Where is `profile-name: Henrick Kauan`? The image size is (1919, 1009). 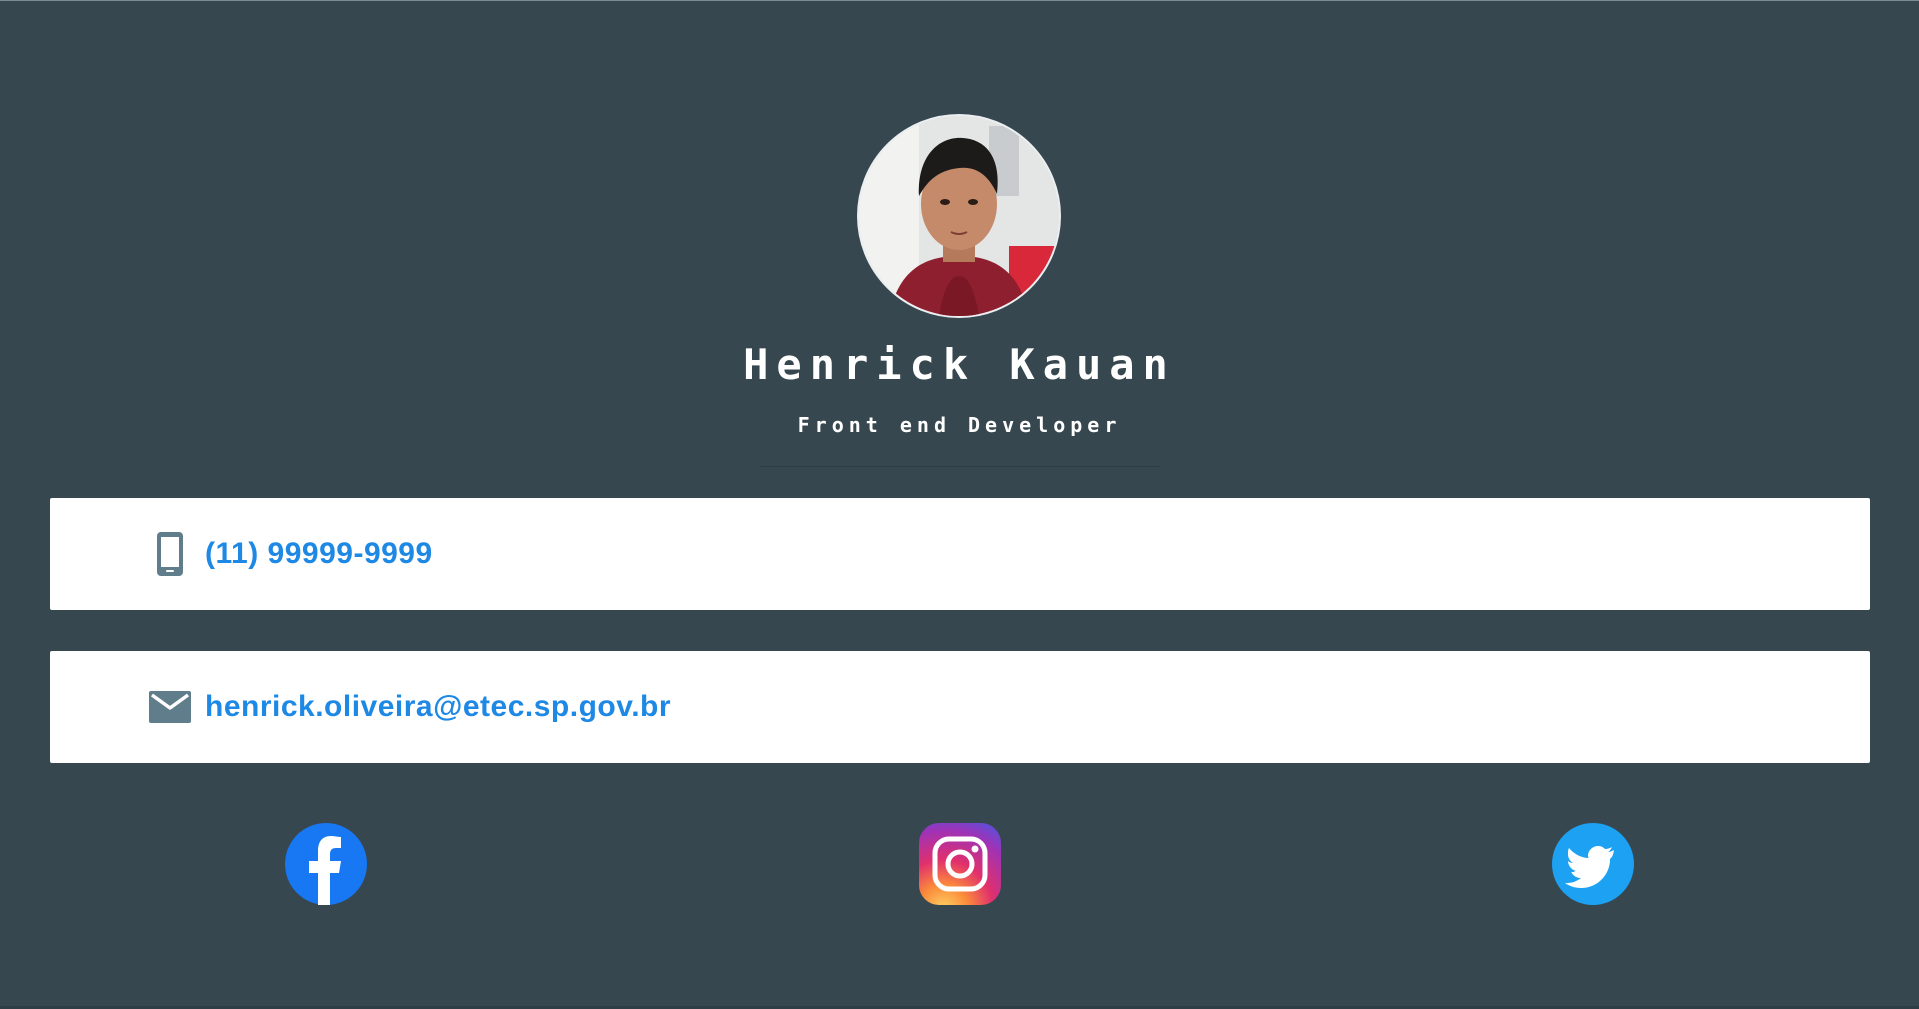
profile-name: Henrick Kauan is located at coordinates (959, 364).